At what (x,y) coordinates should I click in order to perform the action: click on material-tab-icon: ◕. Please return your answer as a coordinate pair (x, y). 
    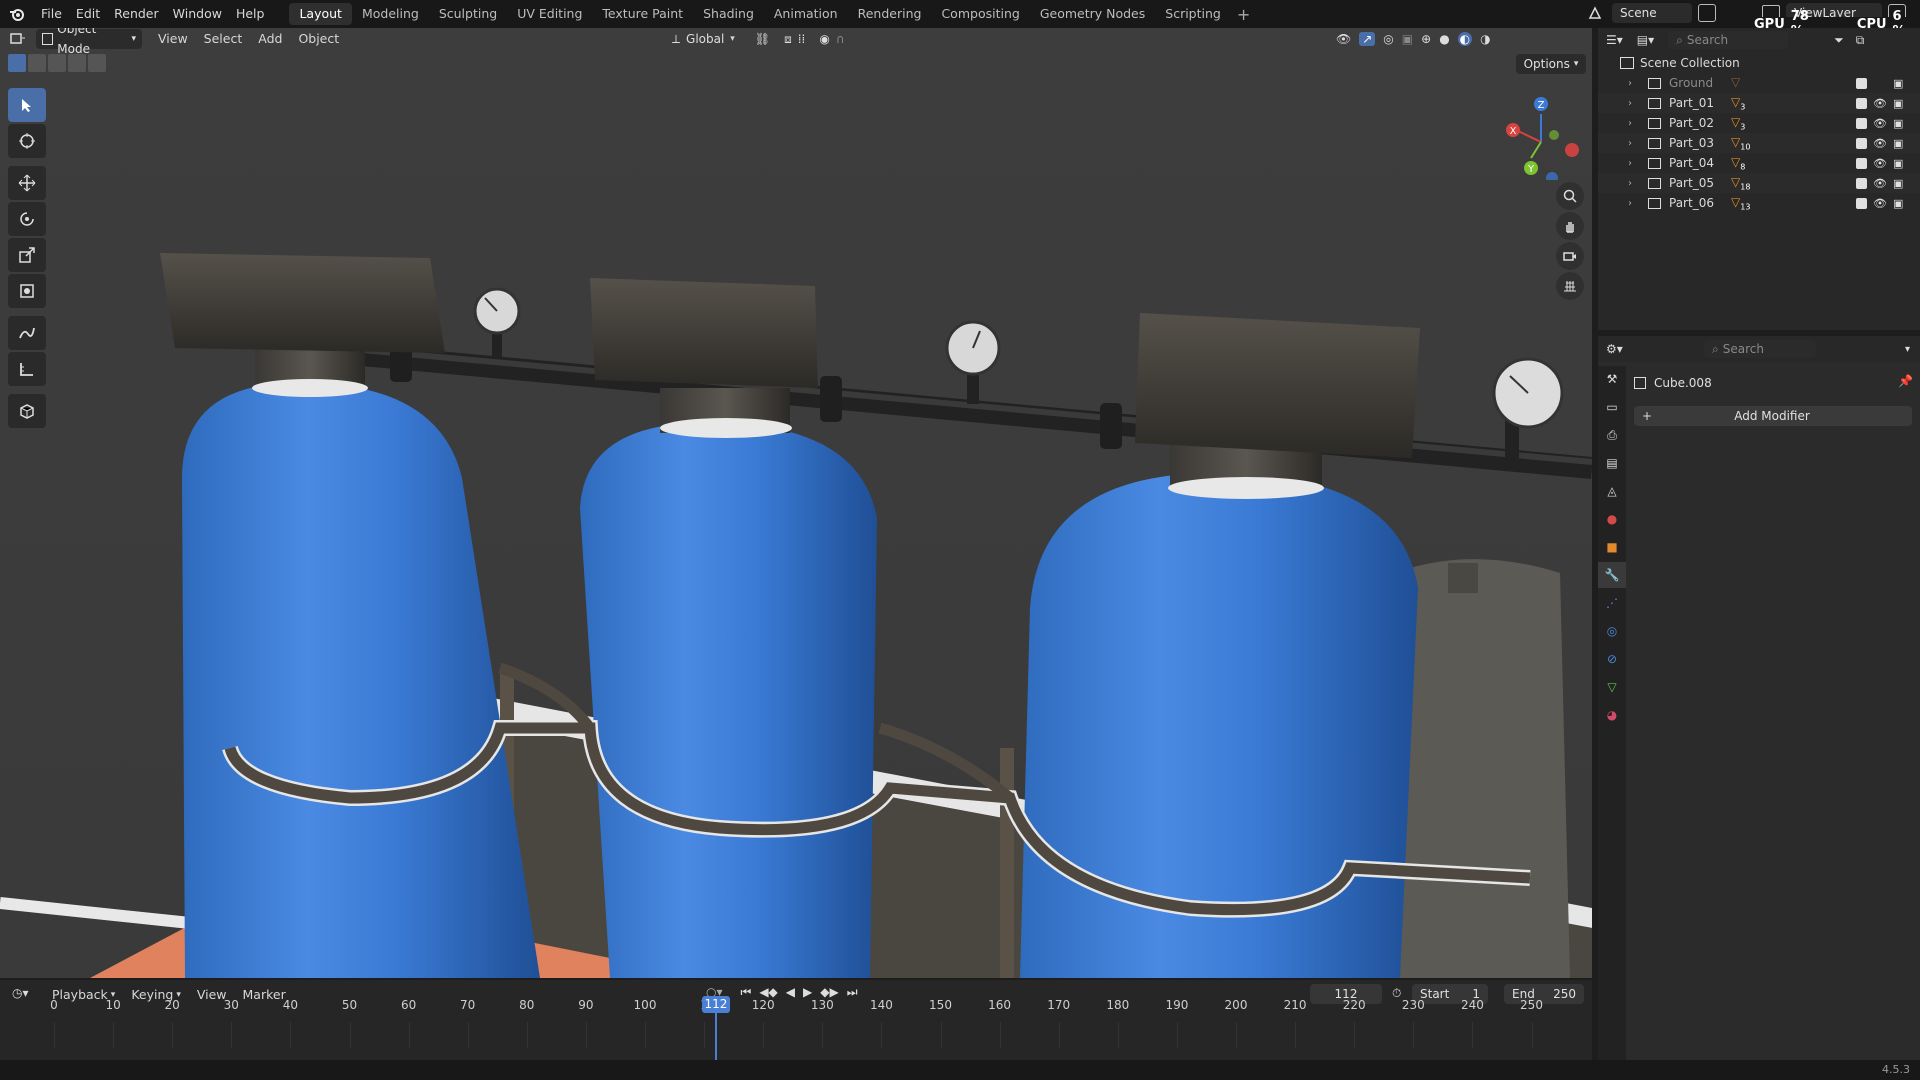
    Looking at the image, I should click on (1612, 715).